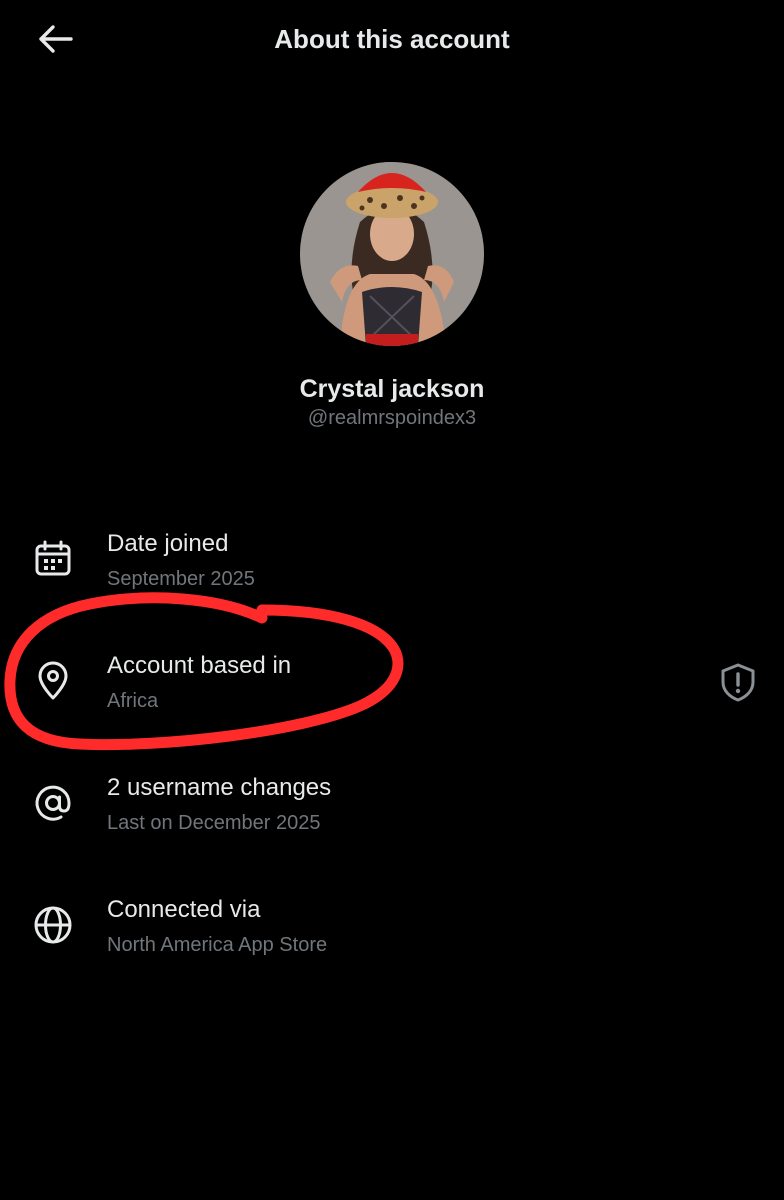 The width and height of the screenshot is (784, 1200). I want to click on connected-via-value: North America App Store, so click(217, 945).